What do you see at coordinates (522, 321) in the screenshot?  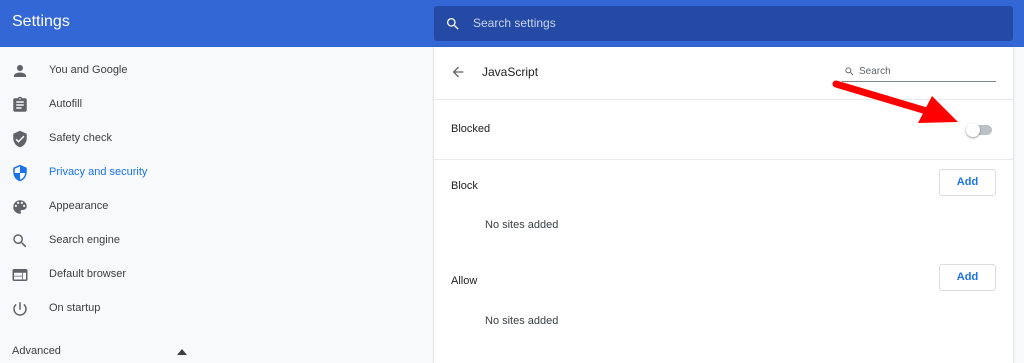 I see `allow-empty-text: No sites added` at bounding box center [522, 321].